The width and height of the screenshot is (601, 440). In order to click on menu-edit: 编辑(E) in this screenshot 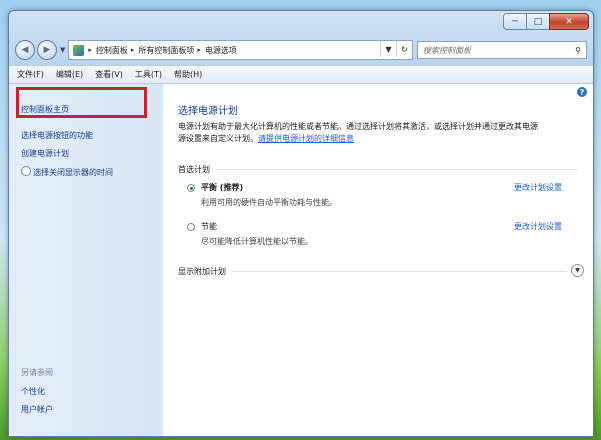, I will do `click(69, 74)`.